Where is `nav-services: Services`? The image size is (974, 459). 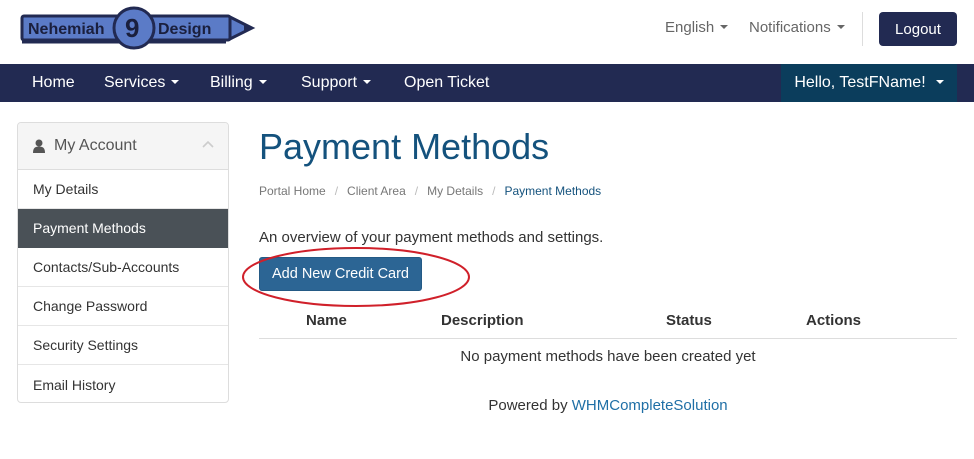 nav-services: Services is located at coordinates (142, 83).